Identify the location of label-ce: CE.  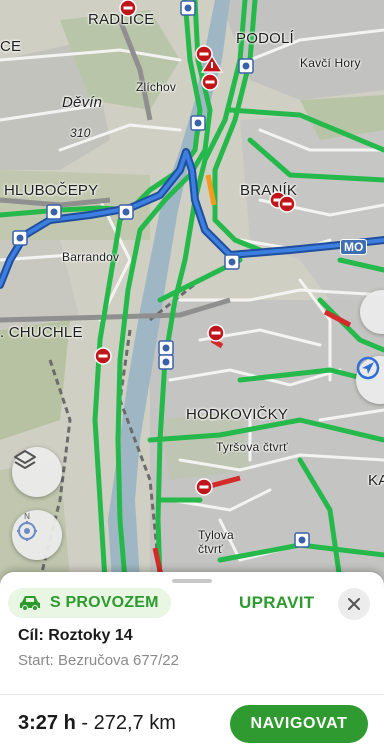
(11, 46).